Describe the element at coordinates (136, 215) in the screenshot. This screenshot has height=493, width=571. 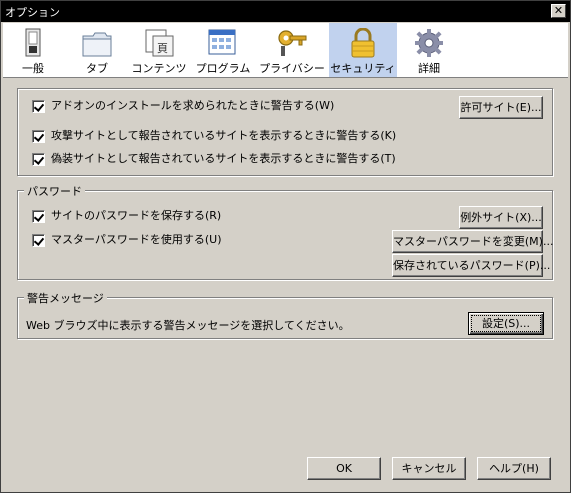
I see `remember-passwords-label: サイトのパスワードを保存する(R)` at that location.